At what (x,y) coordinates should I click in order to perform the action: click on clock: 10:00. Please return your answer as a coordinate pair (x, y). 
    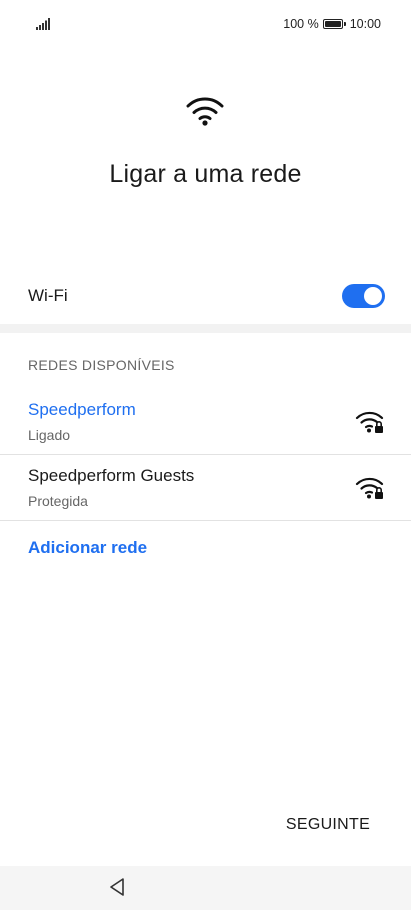
    Looking at the image, I should click on (365, 24).